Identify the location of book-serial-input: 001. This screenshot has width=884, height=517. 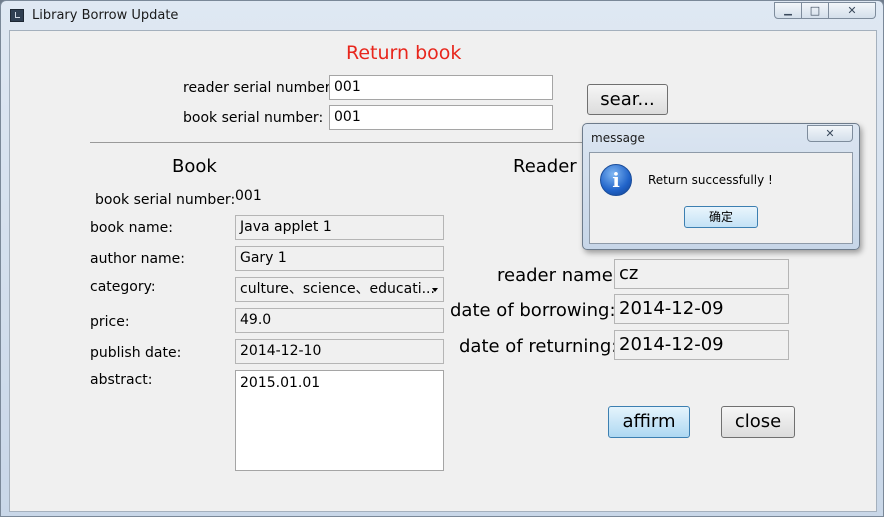
(441, 117).